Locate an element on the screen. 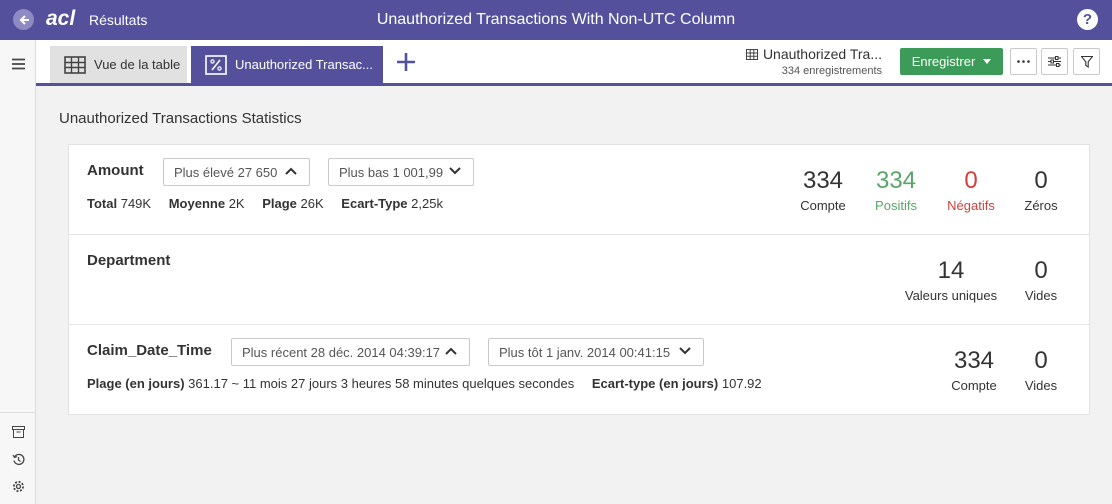 The height and width of the screenshot is (504, 1112). breadcrumb: Résultats is located at coordinates (118, 20).